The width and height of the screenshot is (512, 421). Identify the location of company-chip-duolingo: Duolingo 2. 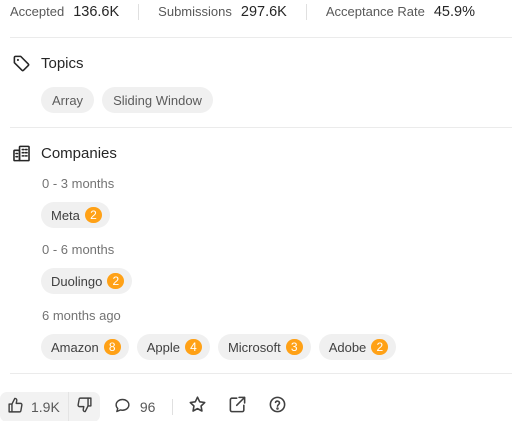
(87, 281).